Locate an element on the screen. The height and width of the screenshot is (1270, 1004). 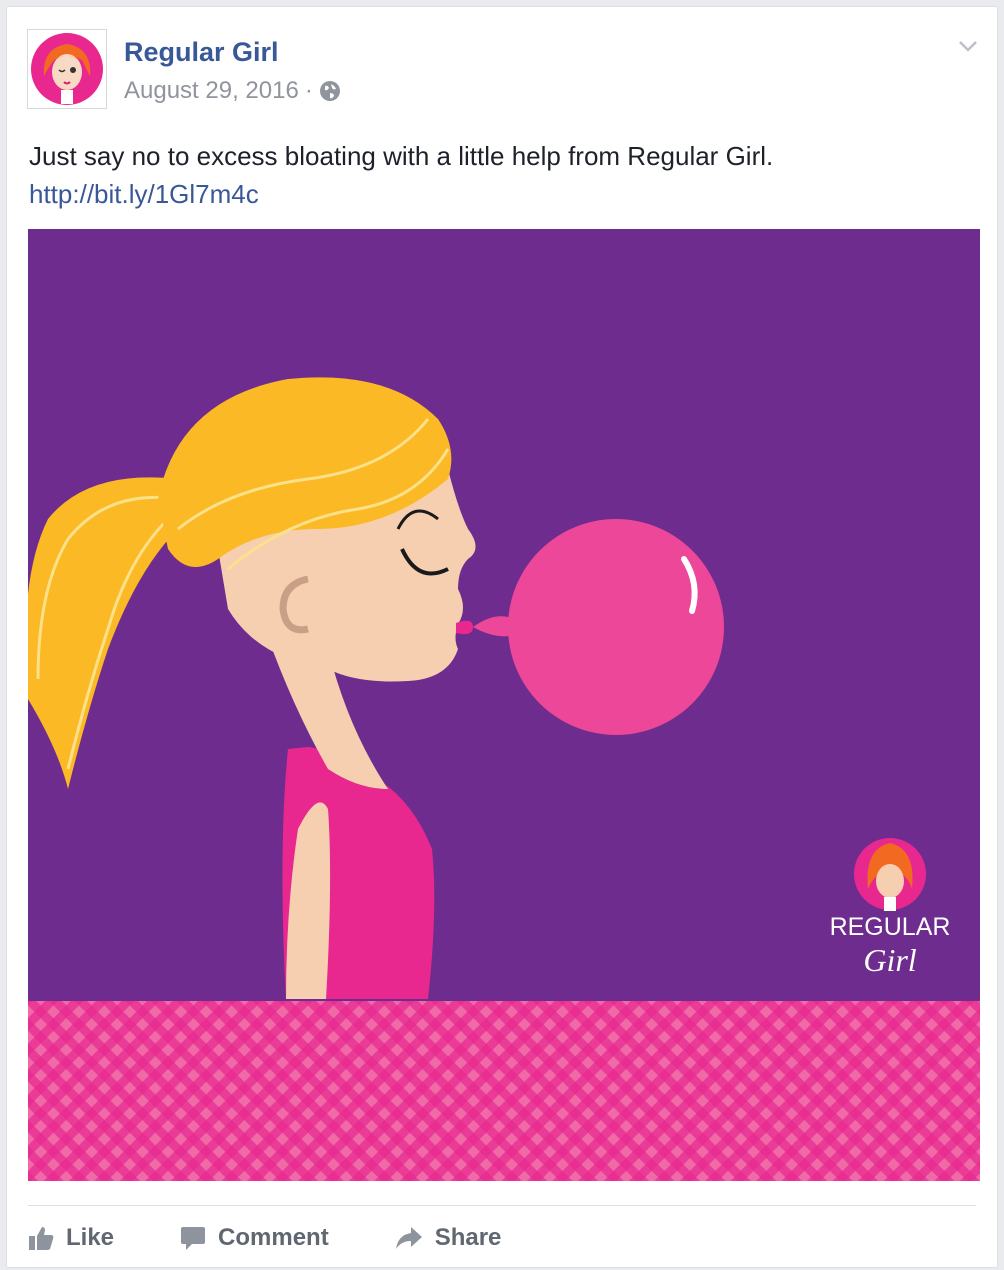
comment-icon is located at coordinates (193, 1238).